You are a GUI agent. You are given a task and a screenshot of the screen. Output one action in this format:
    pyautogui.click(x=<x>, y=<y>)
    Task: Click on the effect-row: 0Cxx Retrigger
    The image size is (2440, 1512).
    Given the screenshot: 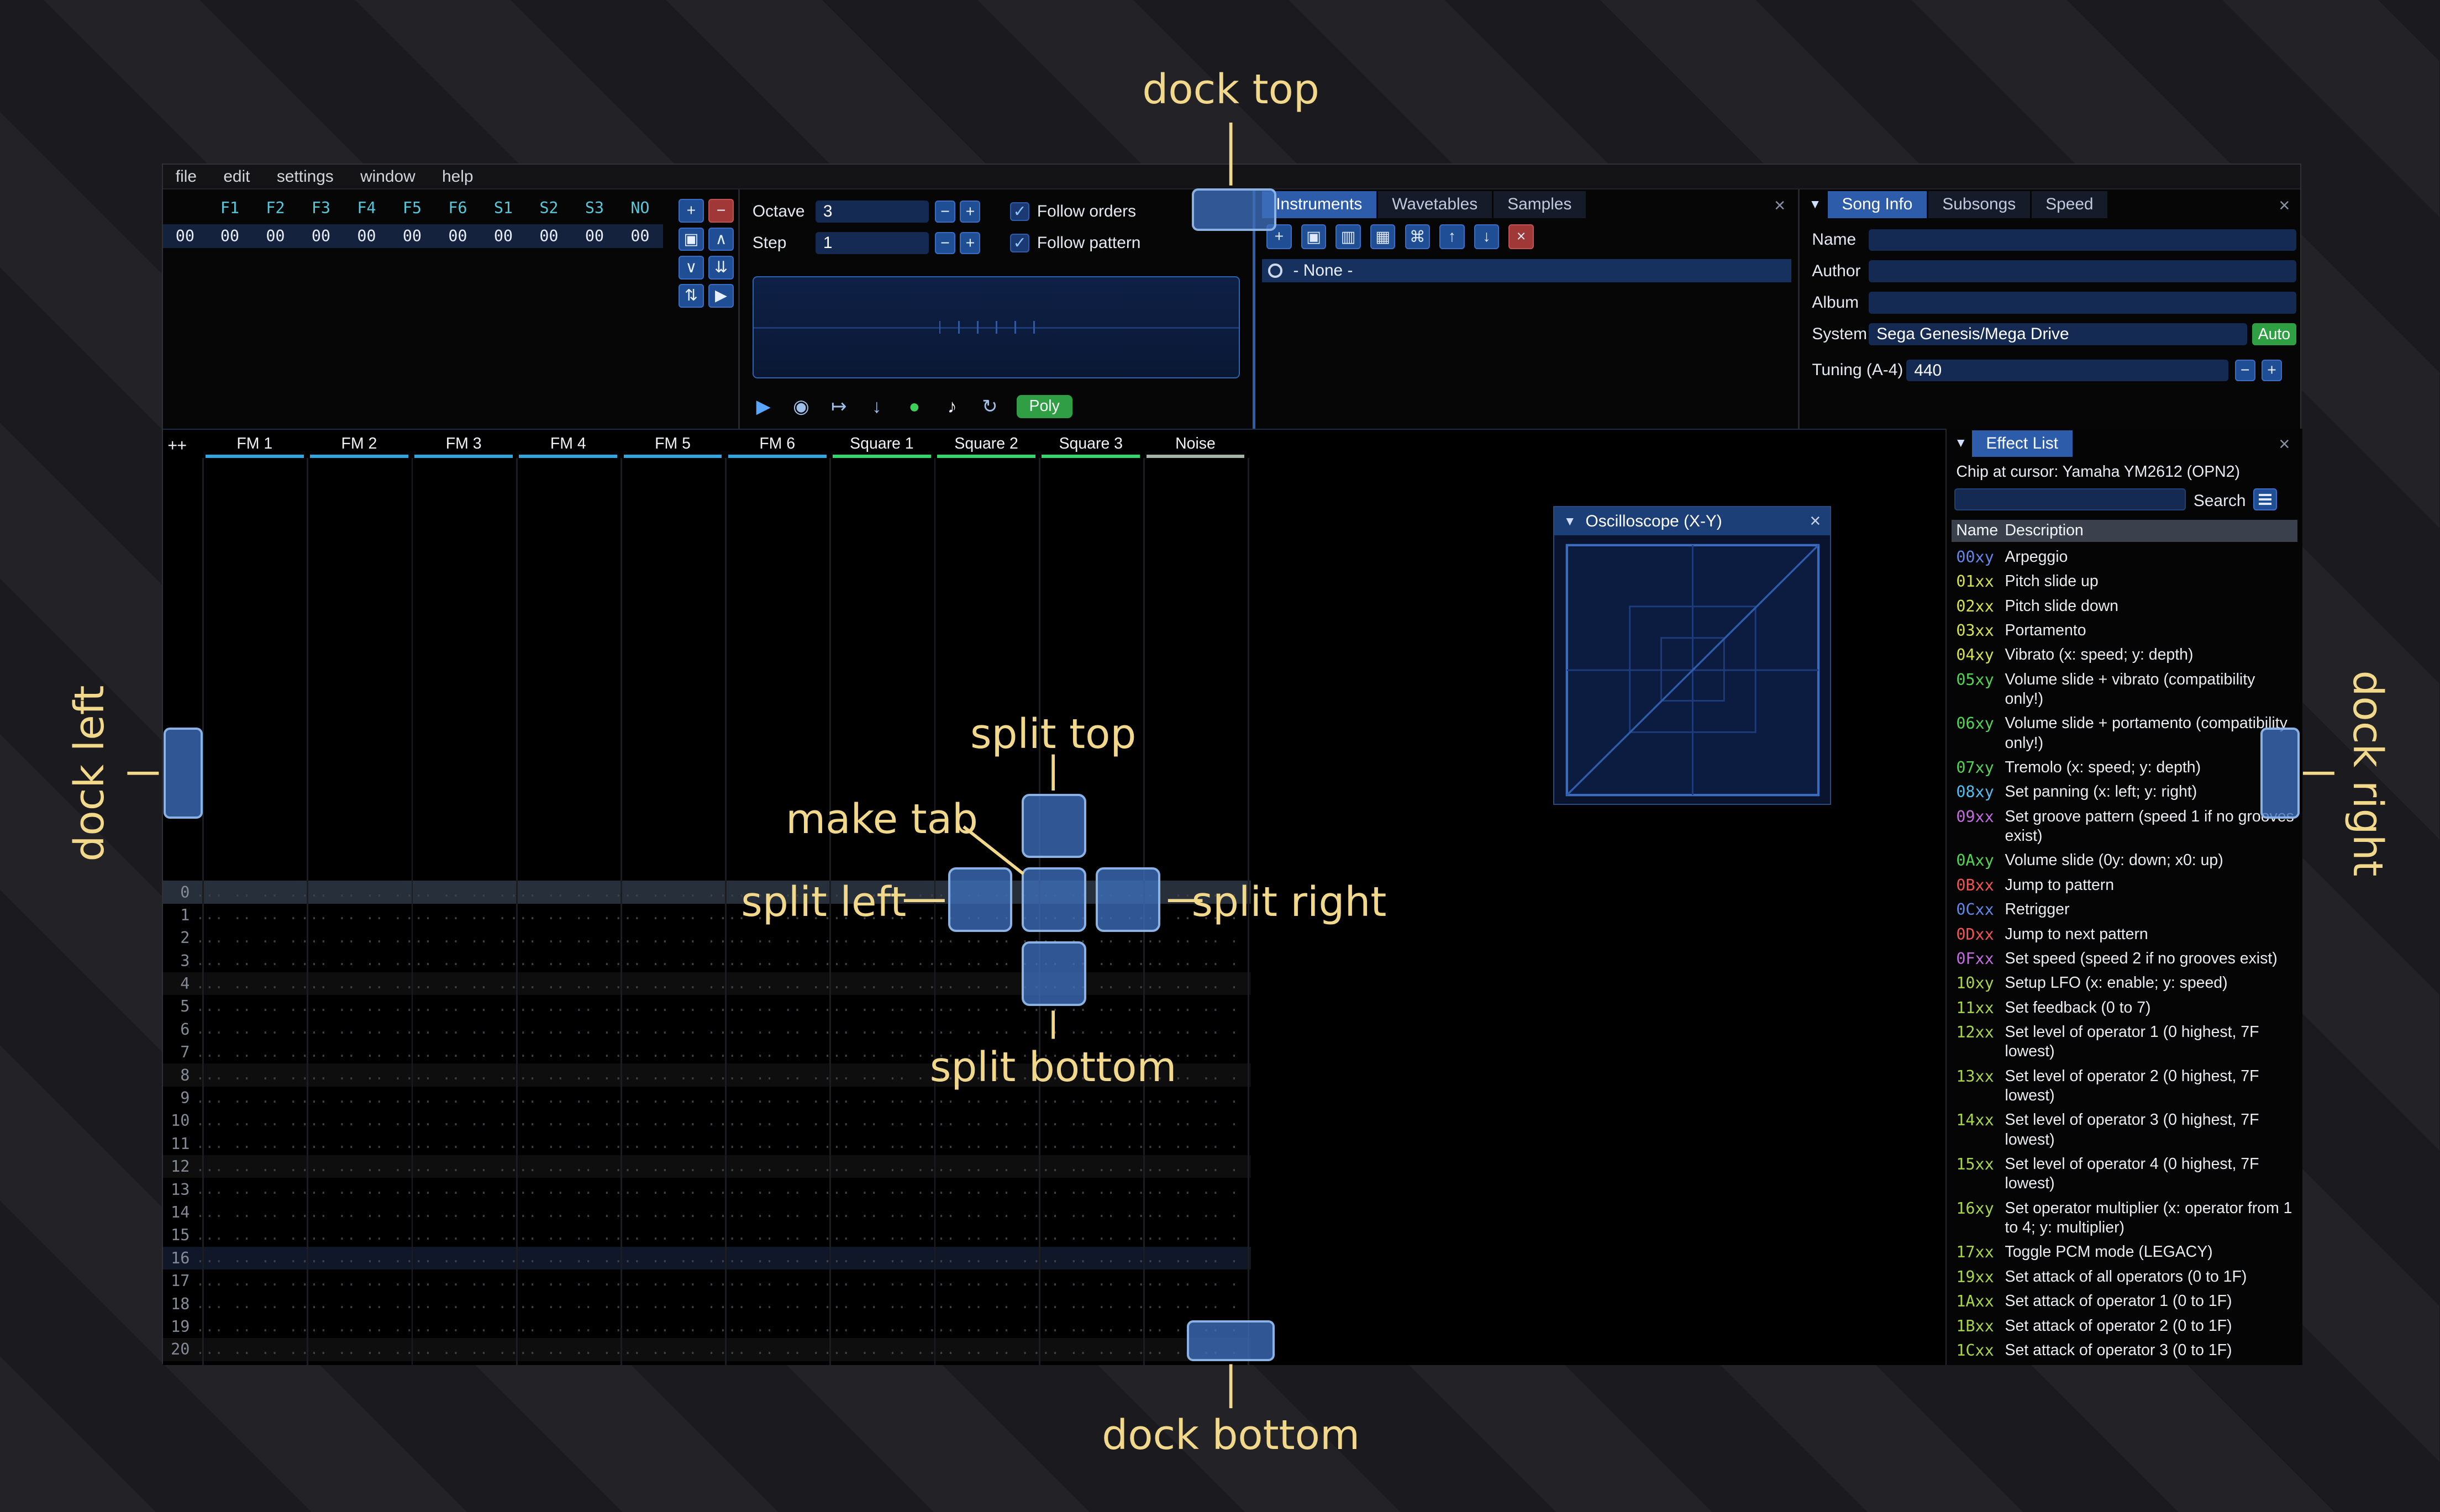 What is the action you would take?
    pyautogui.click(x=2125, y=910)
    